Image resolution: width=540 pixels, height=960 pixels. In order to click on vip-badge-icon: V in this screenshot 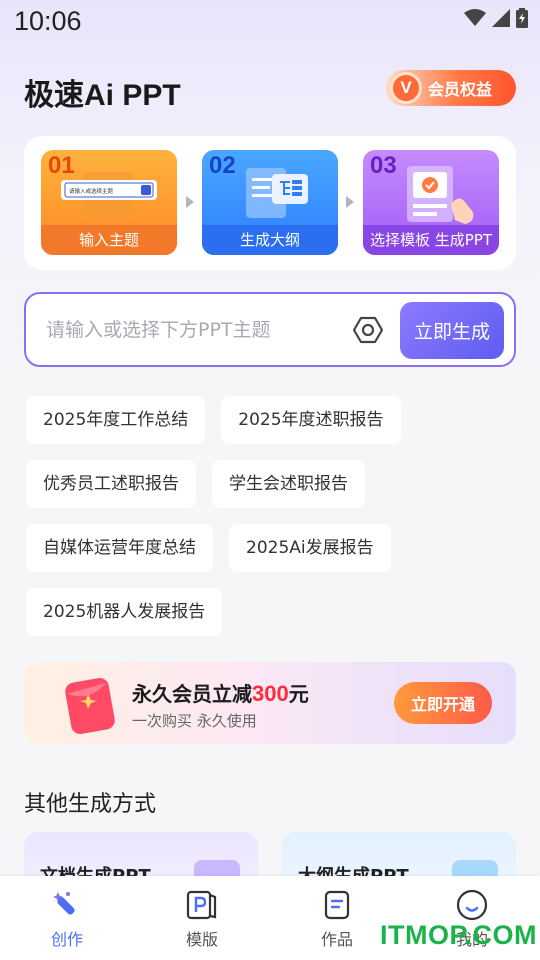, I will do `click(406, 88)`.